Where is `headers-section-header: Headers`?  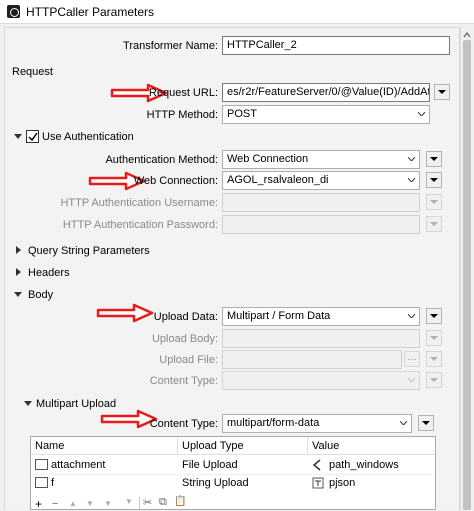 headers-section-header: Headers is located at coordinates (49, 273).